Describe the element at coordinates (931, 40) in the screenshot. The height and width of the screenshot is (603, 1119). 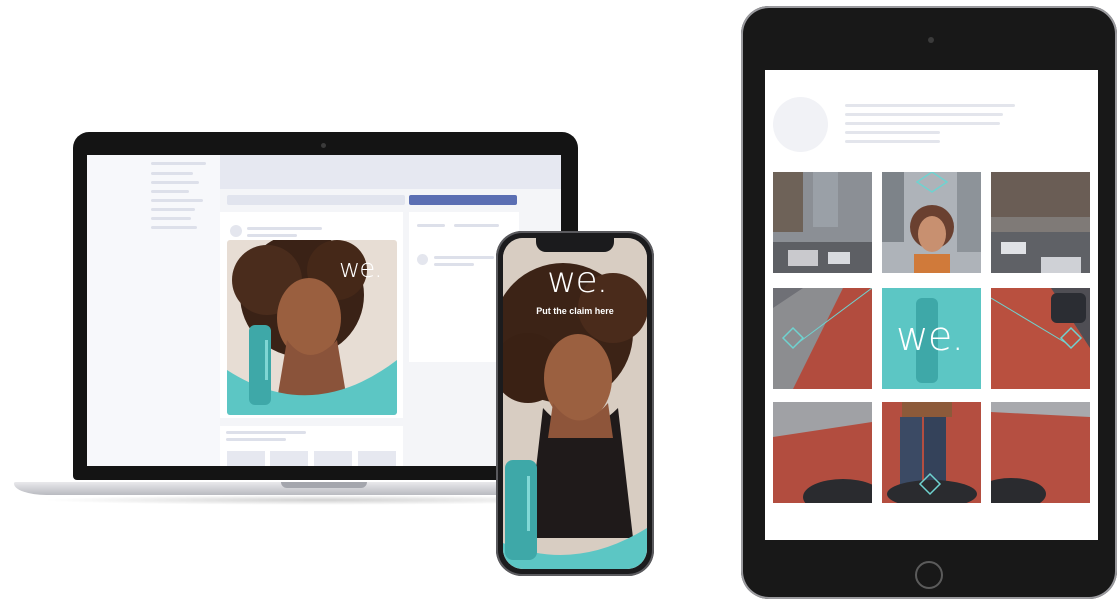
I see `tablet-camera` at that location.